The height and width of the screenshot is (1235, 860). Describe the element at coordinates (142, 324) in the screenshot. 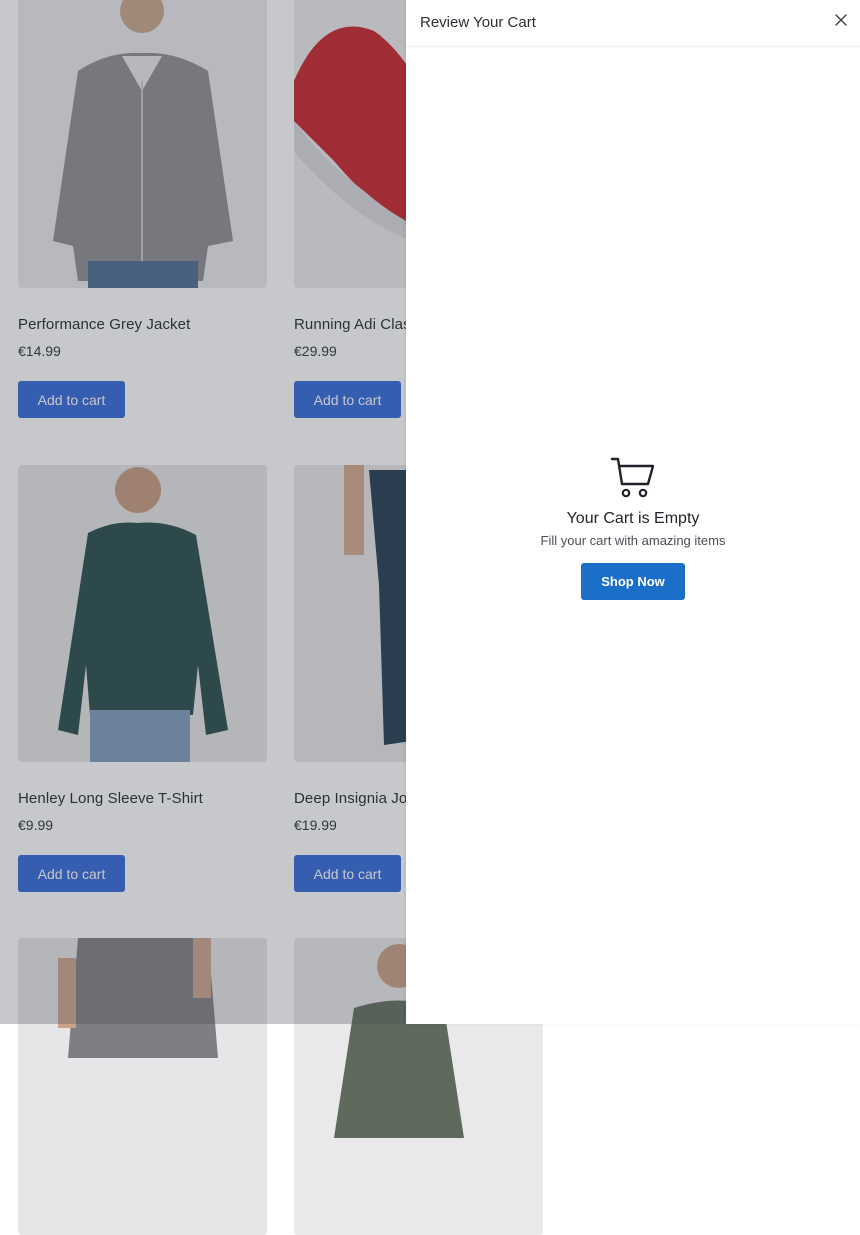

I see `product-title: Performance Grey Jacket` at that location.